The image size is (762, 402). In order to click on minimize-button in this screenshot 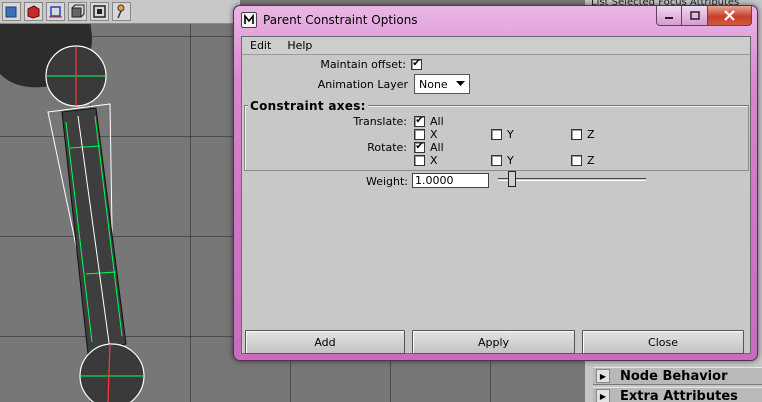, I will do `click(669, 16)`.